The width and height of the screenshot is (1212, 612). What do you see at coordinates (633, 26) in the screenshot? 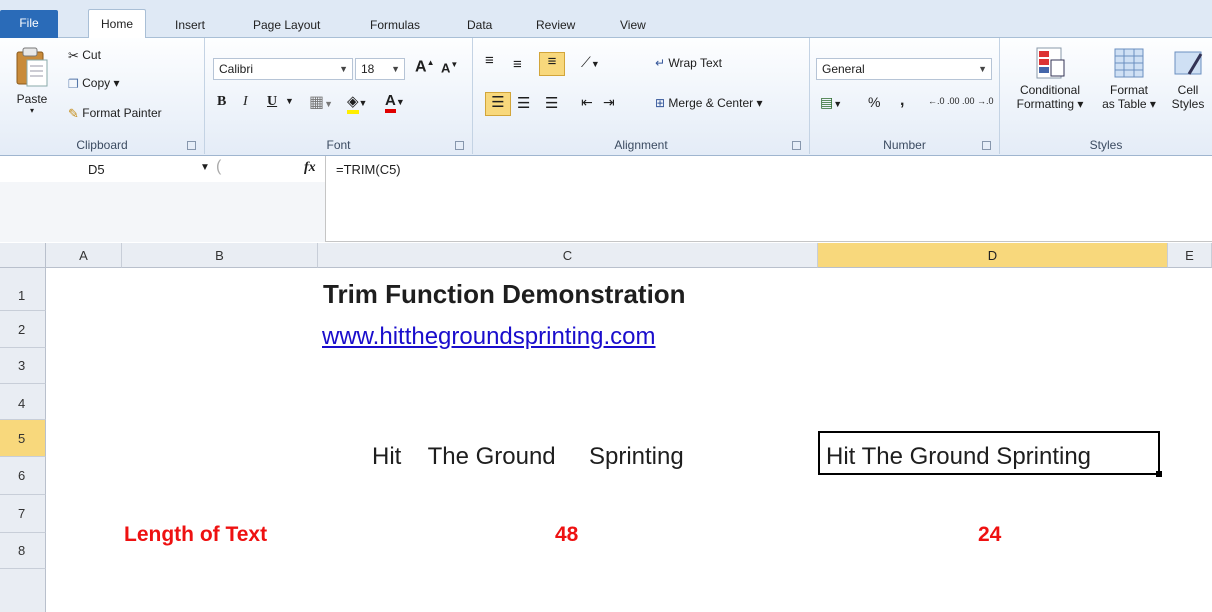
I see `tab-view: View` at bounding box center [633, 26].